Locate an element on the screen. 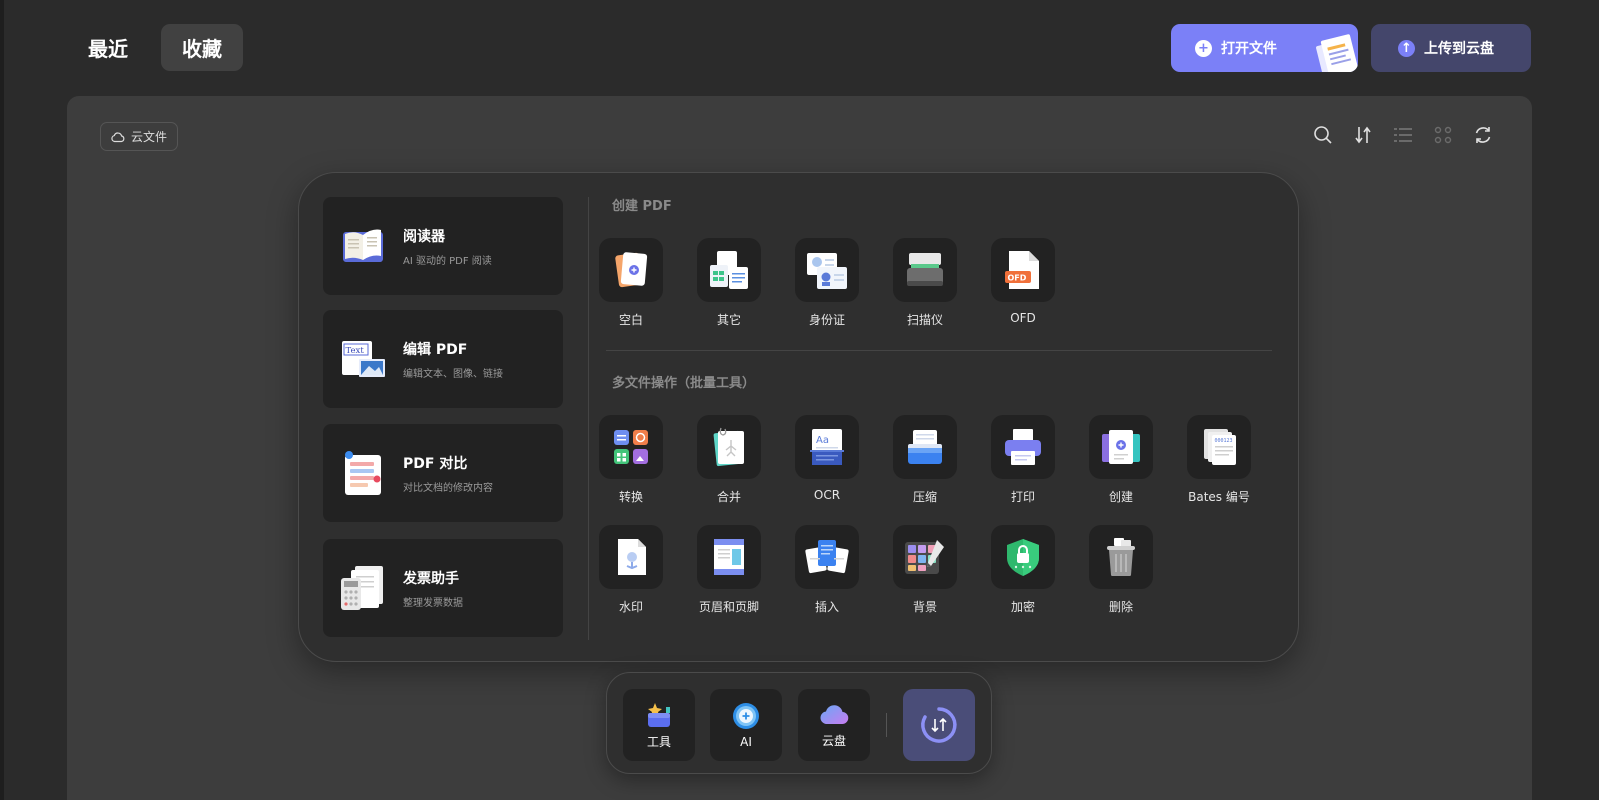  tool-label: OFD is located at coordinates (1023, 318).